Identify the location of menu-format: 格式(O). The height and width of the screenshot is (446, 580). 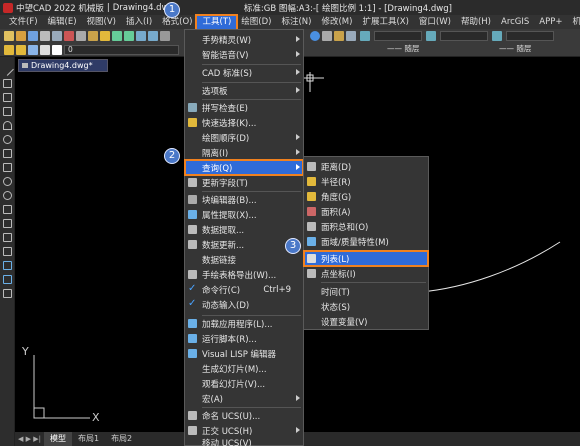
(177, 22).